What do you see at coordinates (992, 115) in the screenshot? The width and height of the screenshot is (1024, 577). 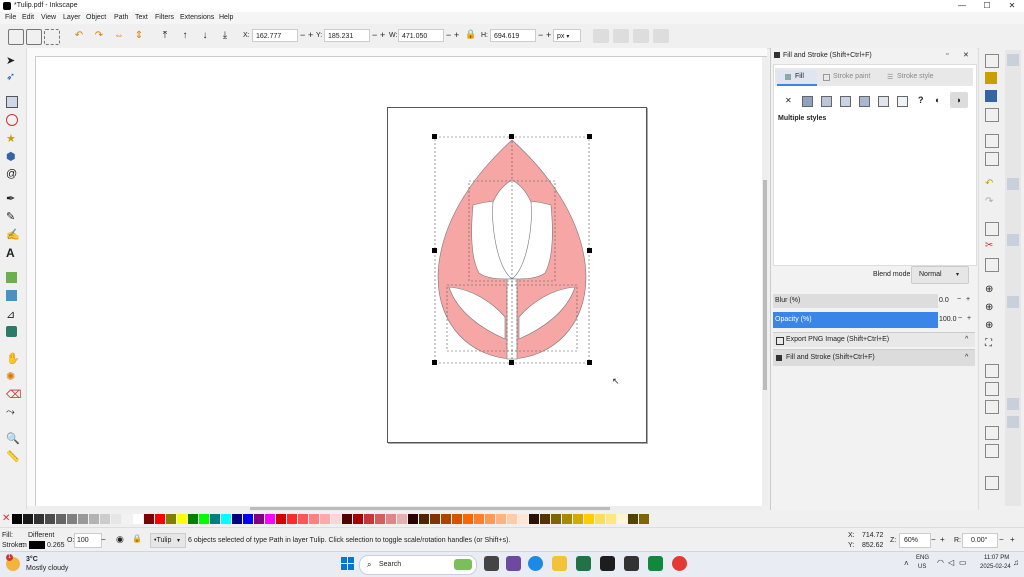 I see `print-icon` at bounding box center [992, 115].